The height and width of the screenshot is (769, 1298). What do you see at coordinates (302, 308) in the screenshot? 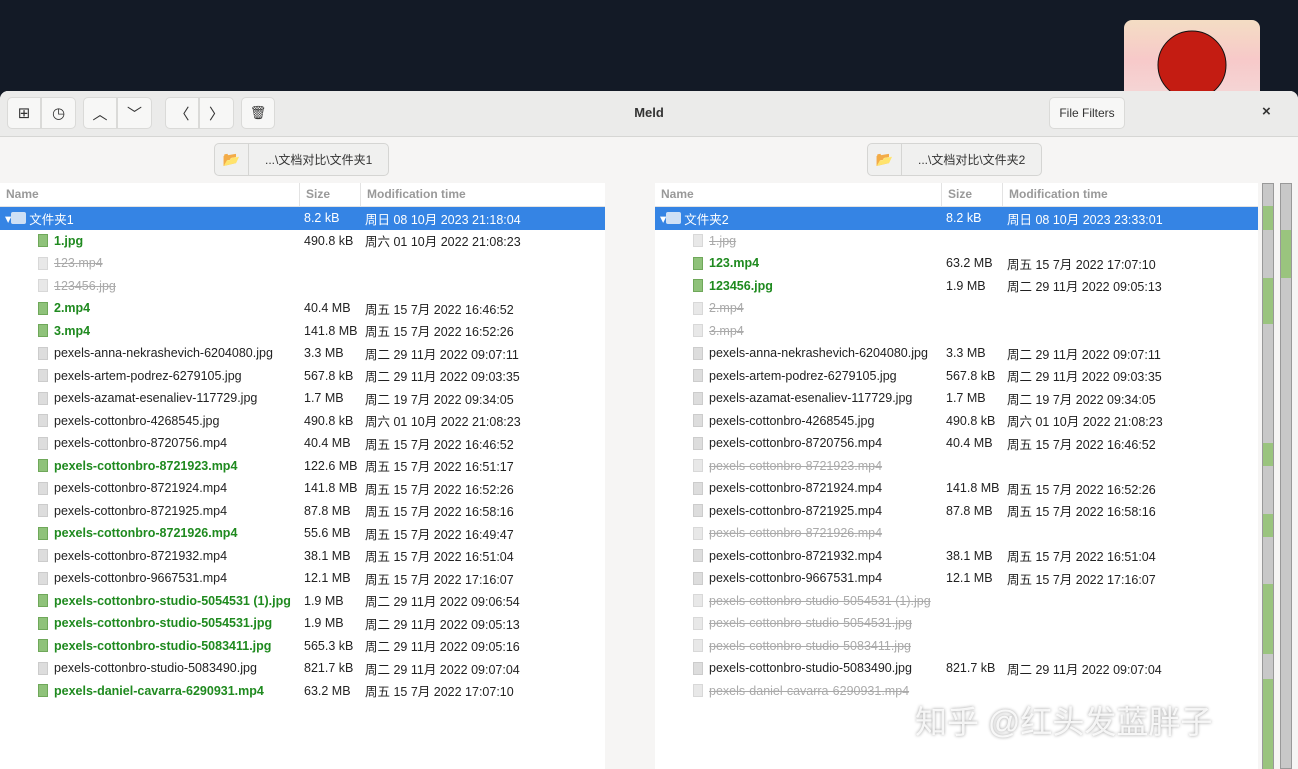
I see `file-row: 2.mp4 40.4 MB 周五 15 7月 2022 16:46:52` at bounding box center [302, 308].